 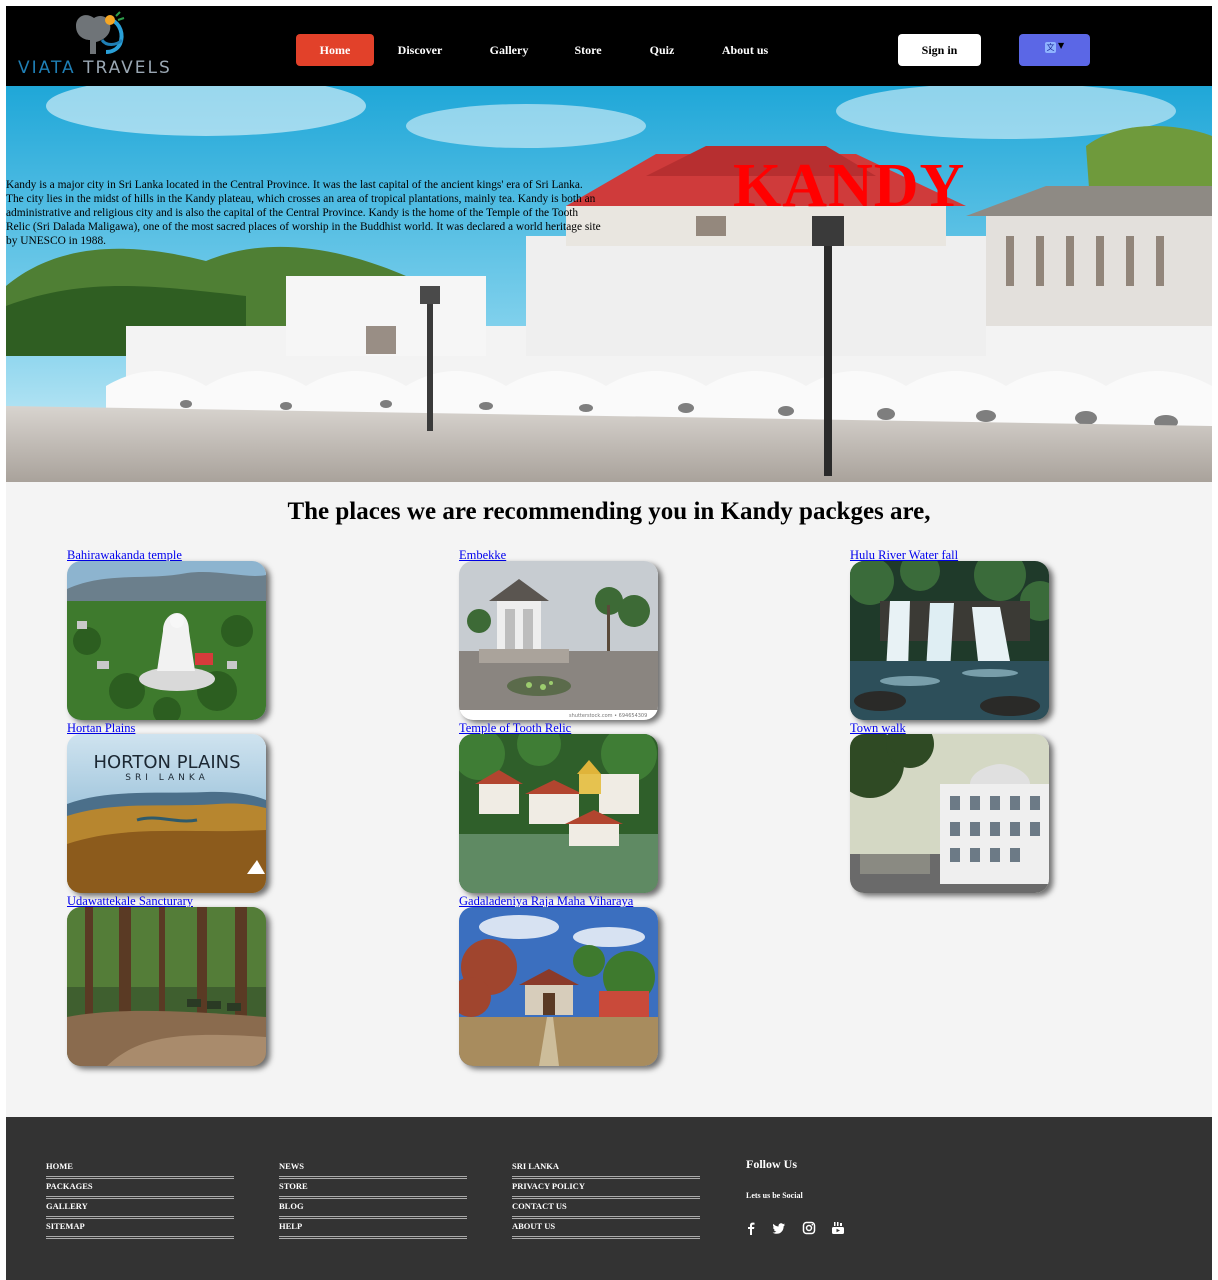 What do you see at coordinates (127, 68) in the screenshot?
I see `logo-text-secondary: TRAVELS` at bounding box center [127, 68].